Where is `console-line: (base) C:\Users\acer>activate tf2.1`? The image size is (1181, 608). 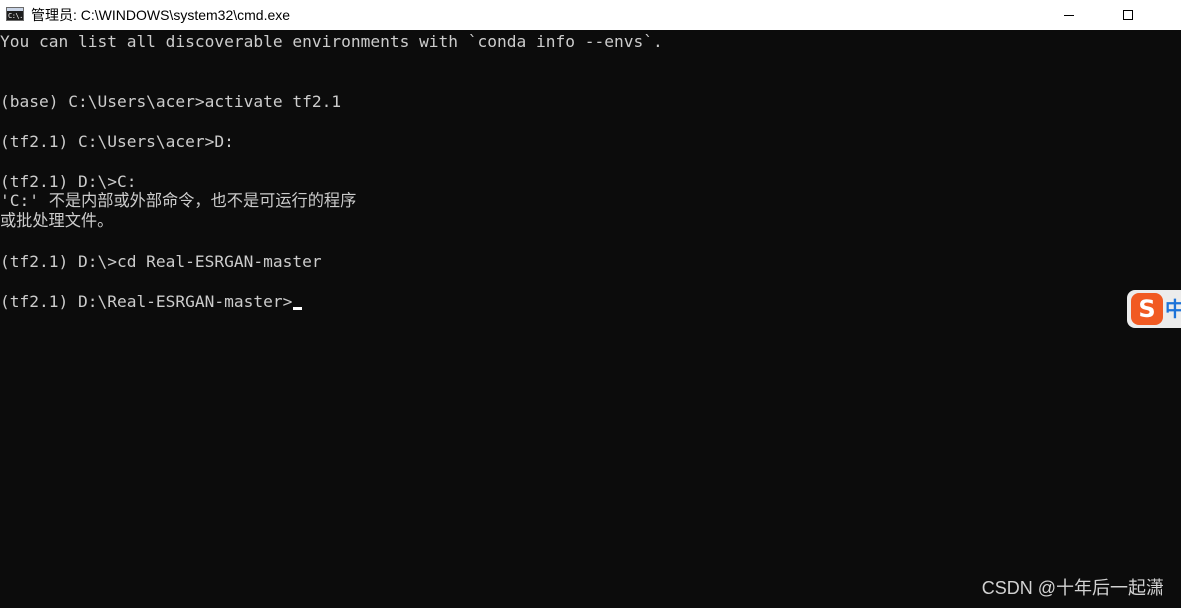 console-line: (base) C:\Users\acer>activate tf2.1 is located at coordinates (171, 101).